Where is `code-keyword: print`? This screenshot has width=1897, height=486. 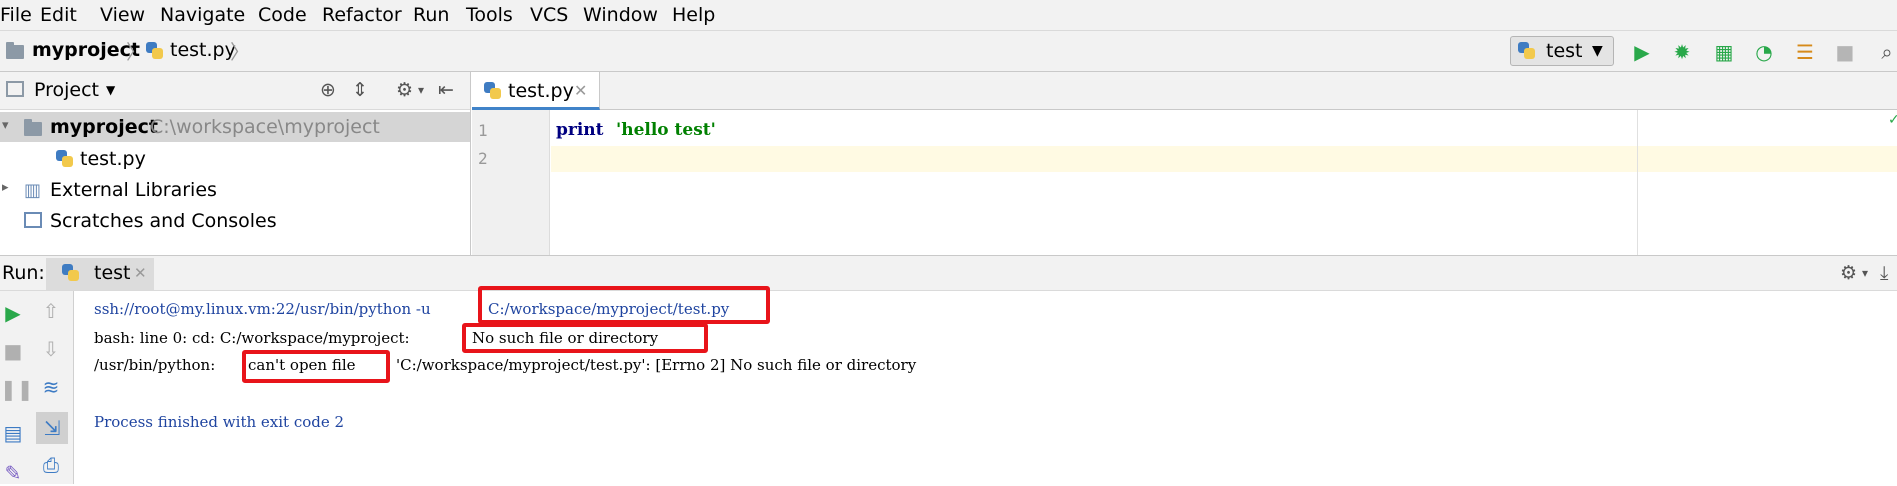 code-keyword: print is located at coordinates (580, 130).